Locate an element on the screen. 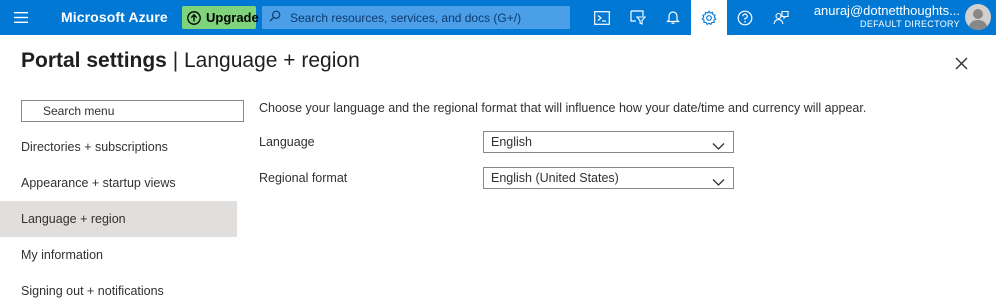 The height and width of the screenshot is (307, 996). cloud-shell-icon is located at coordinates (602, 17).